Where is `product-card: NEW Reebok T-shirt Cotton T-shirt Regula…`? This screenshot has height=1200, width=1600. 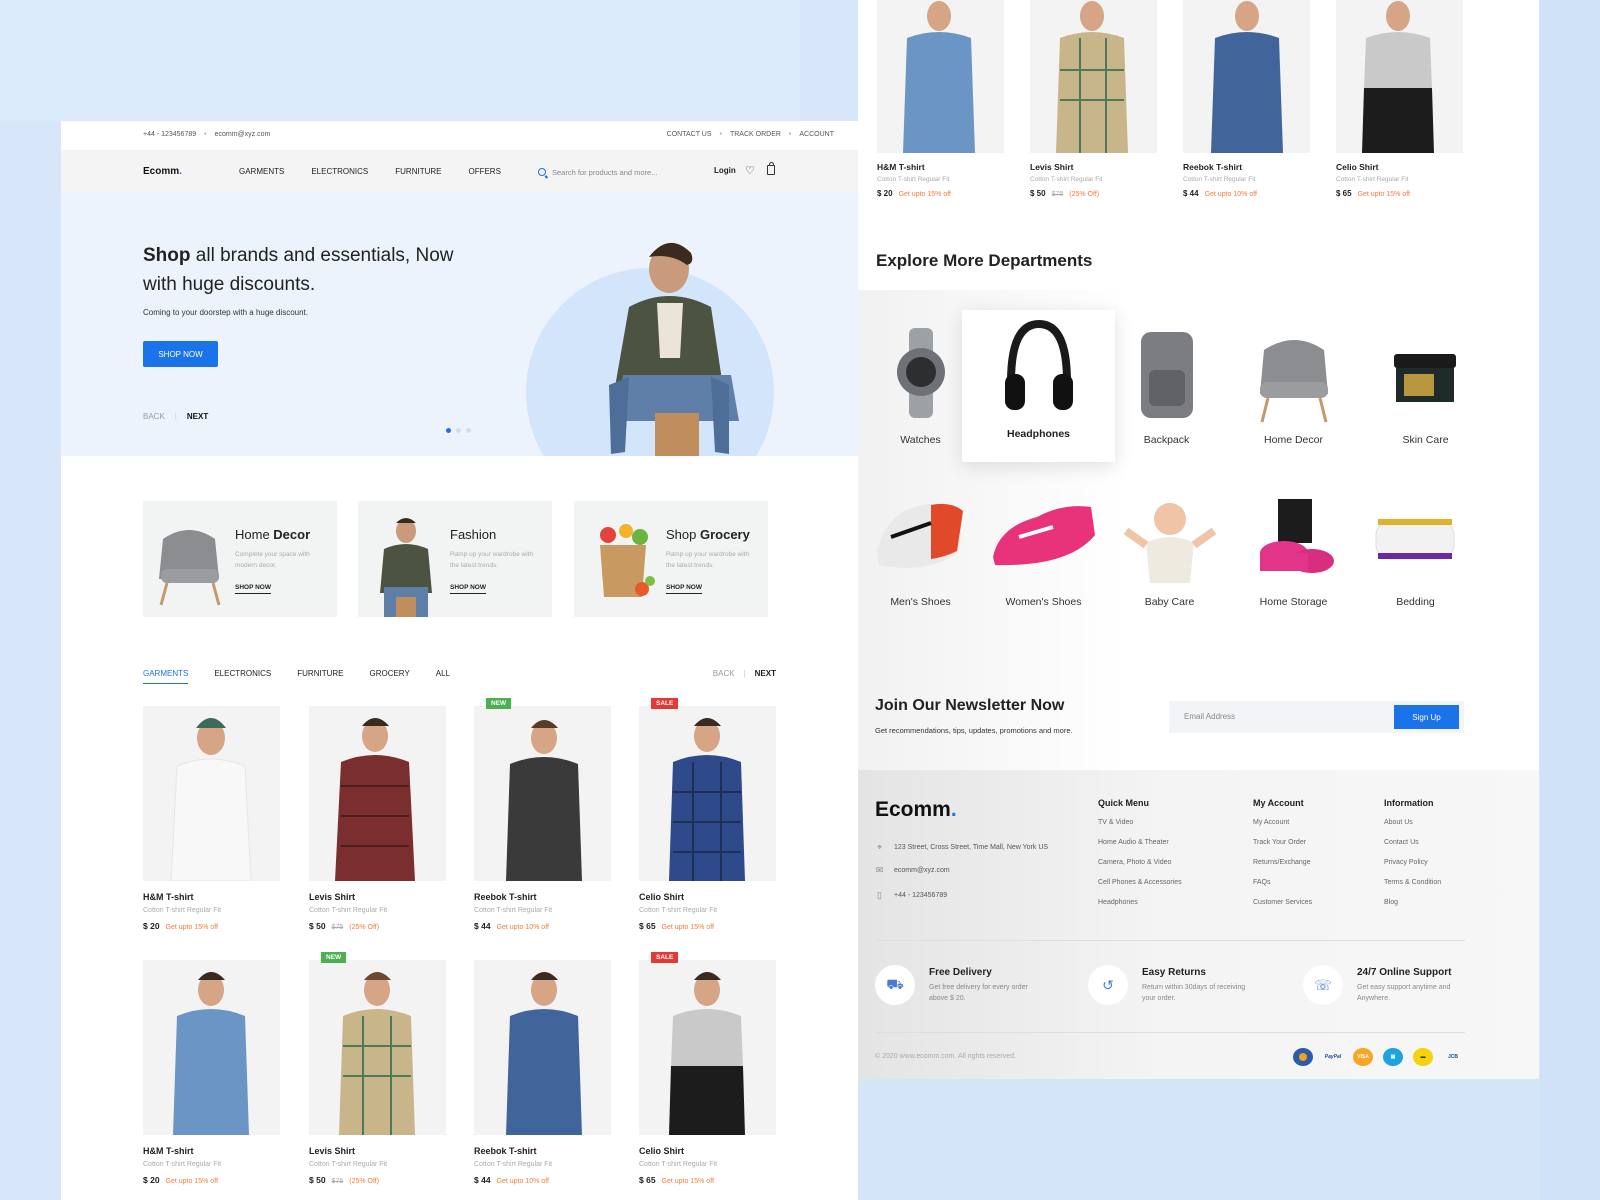
product-card: NEW Reebok T-shirt Cotton T-shirt Regula… is located at coordinates (542, 814).